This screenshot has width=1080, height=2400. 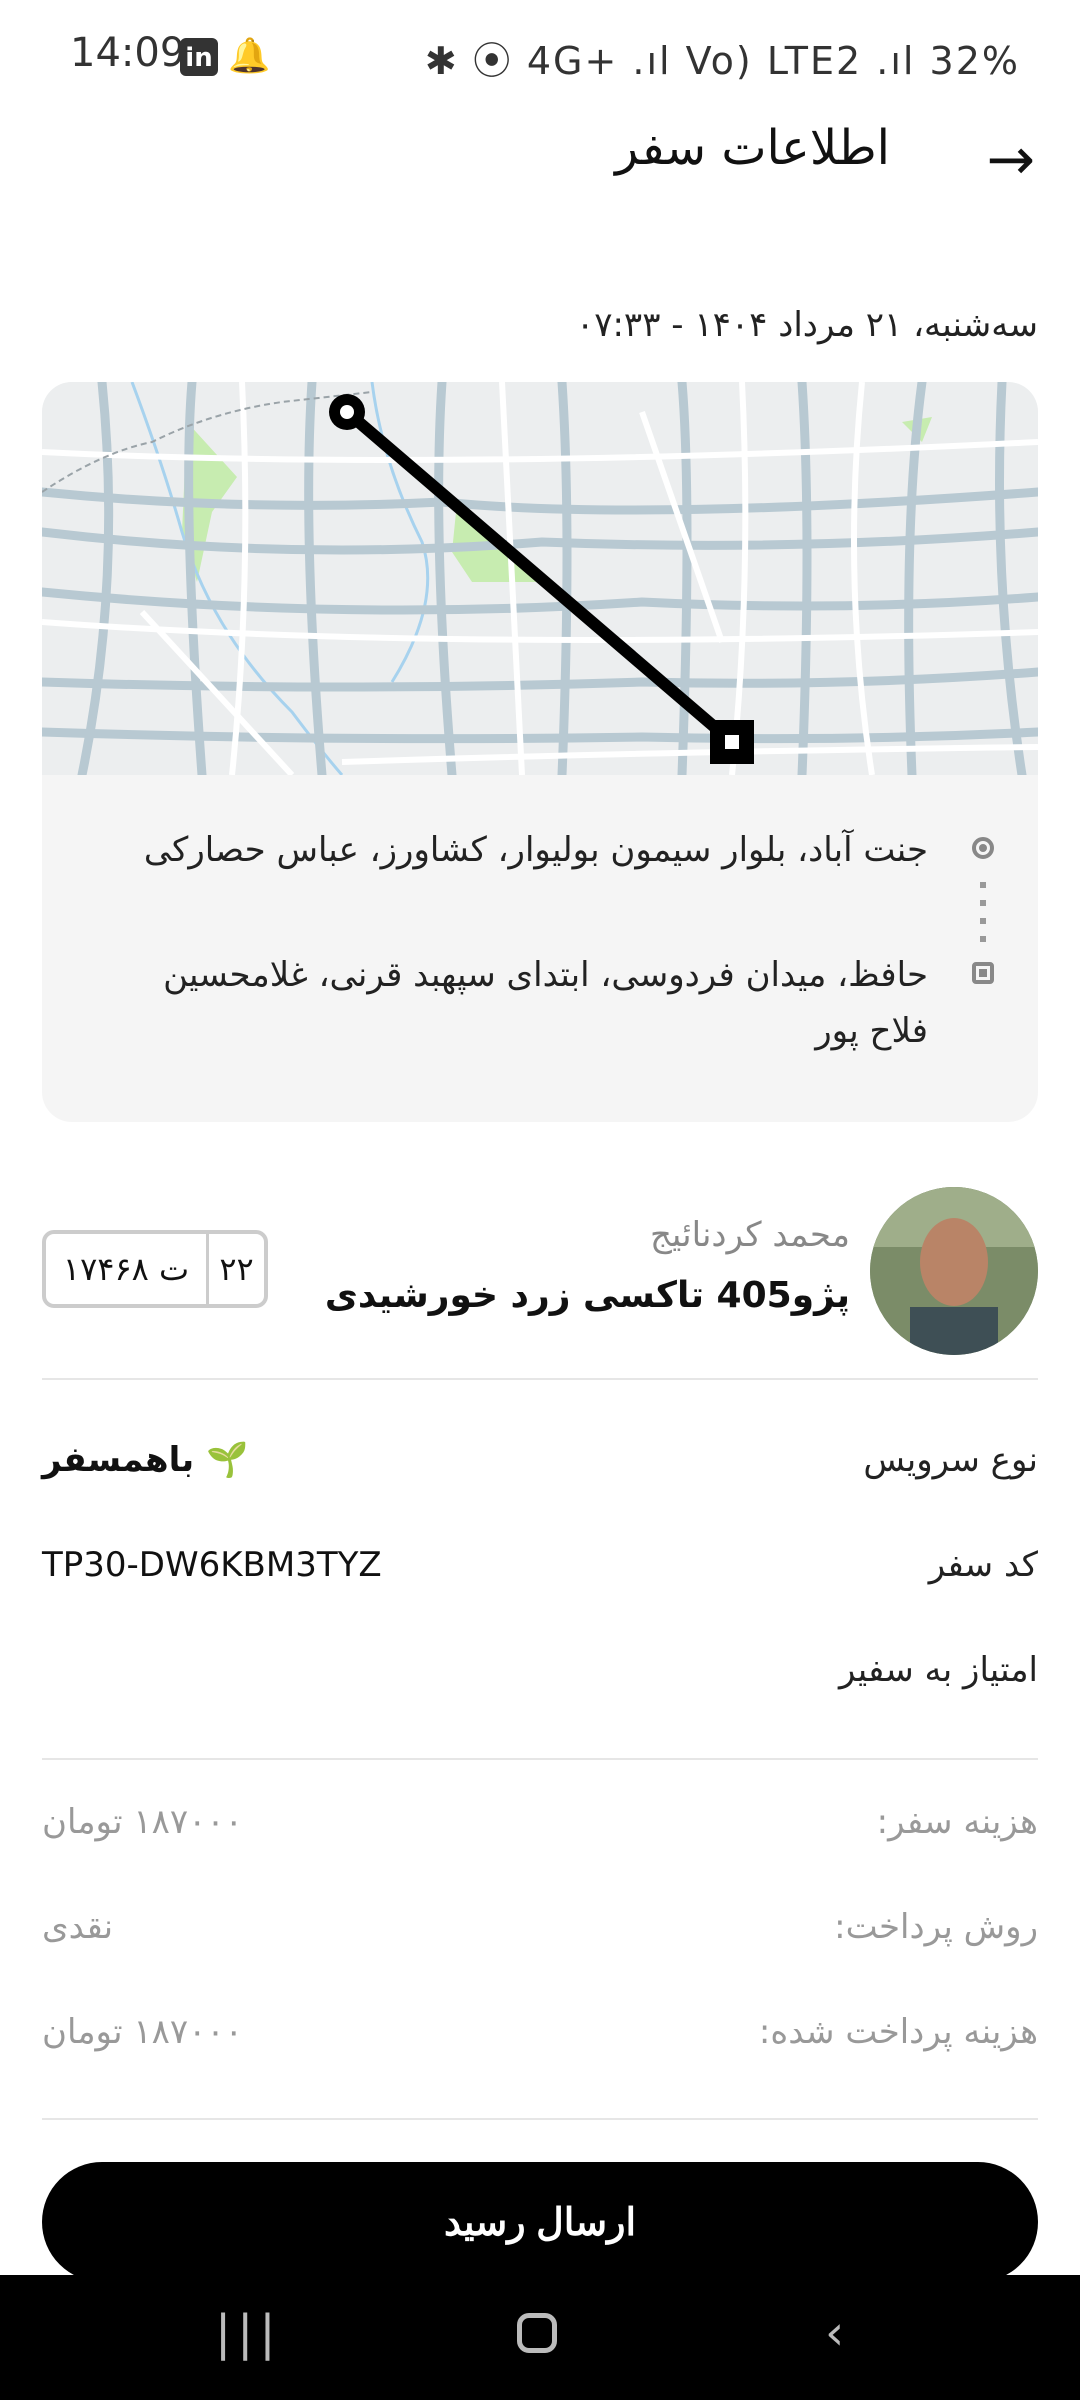 I want to click on back-icon: ‹, so click(x=834, y=2333).